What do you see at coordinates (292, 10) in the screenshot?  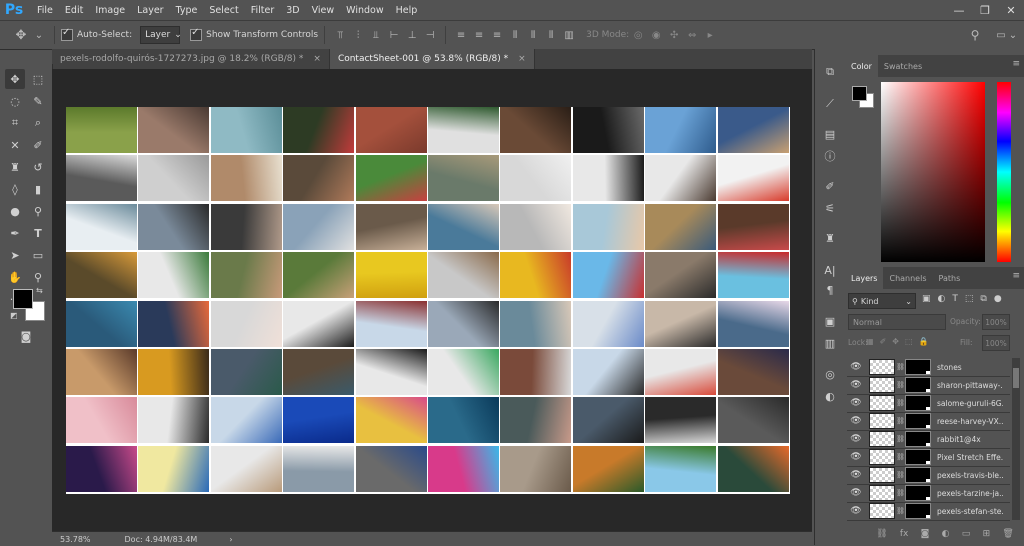 I see `menu-3d: 3D` at bounding box center [292, 10].